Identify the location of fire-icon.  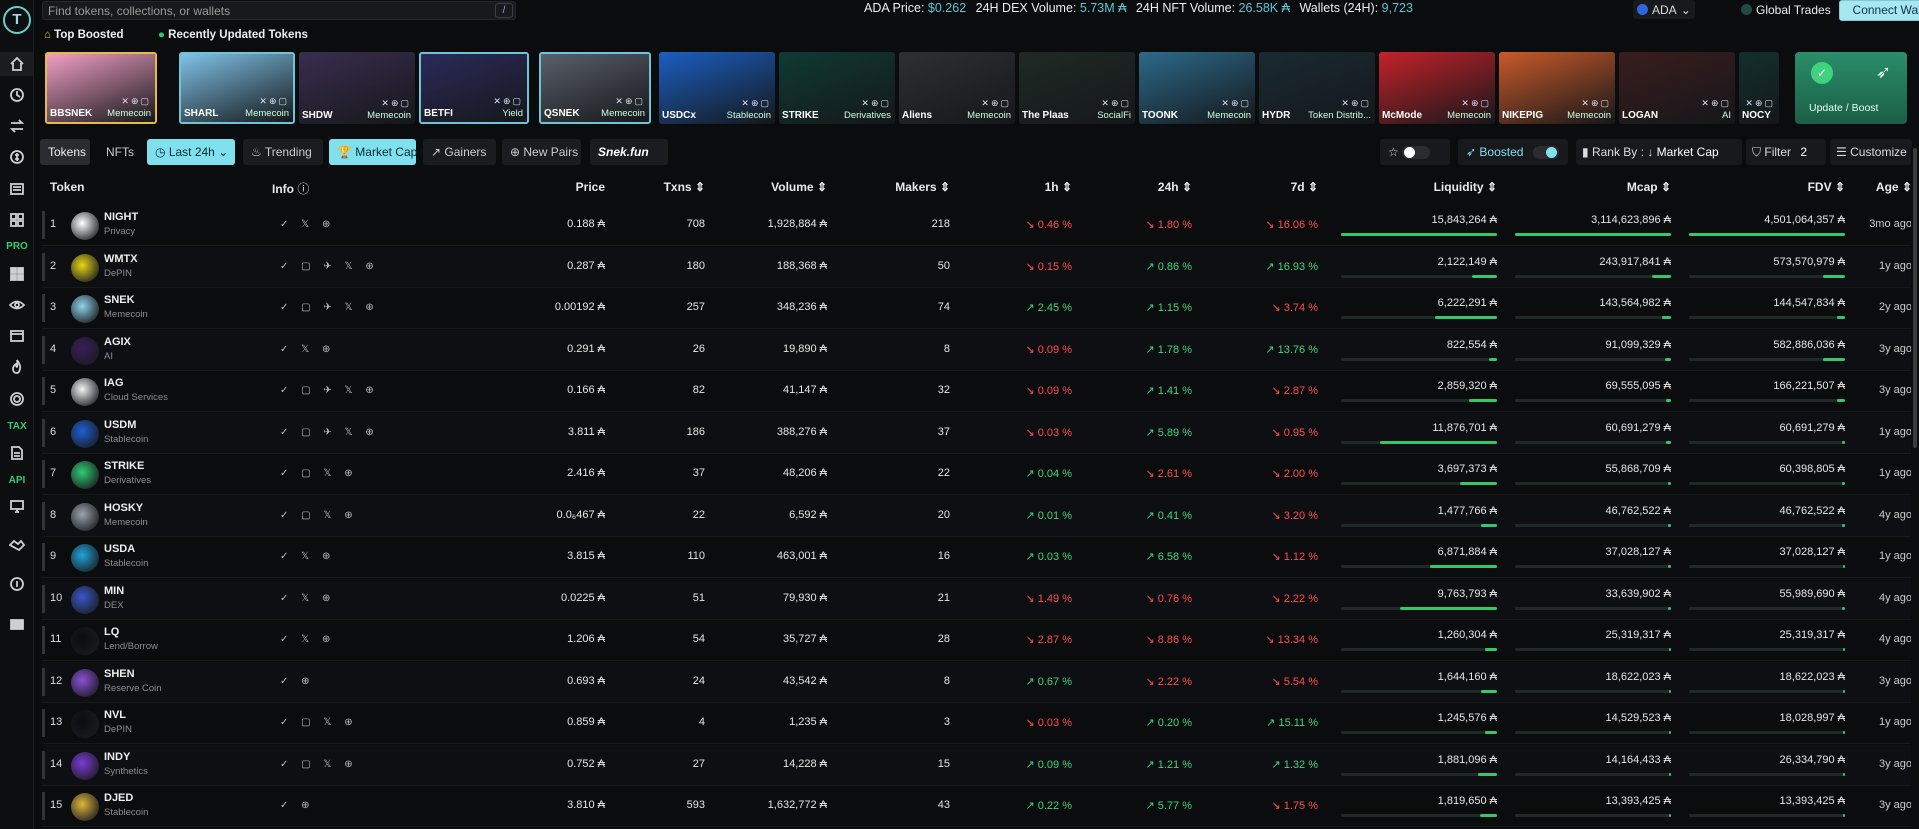
(17, 367).